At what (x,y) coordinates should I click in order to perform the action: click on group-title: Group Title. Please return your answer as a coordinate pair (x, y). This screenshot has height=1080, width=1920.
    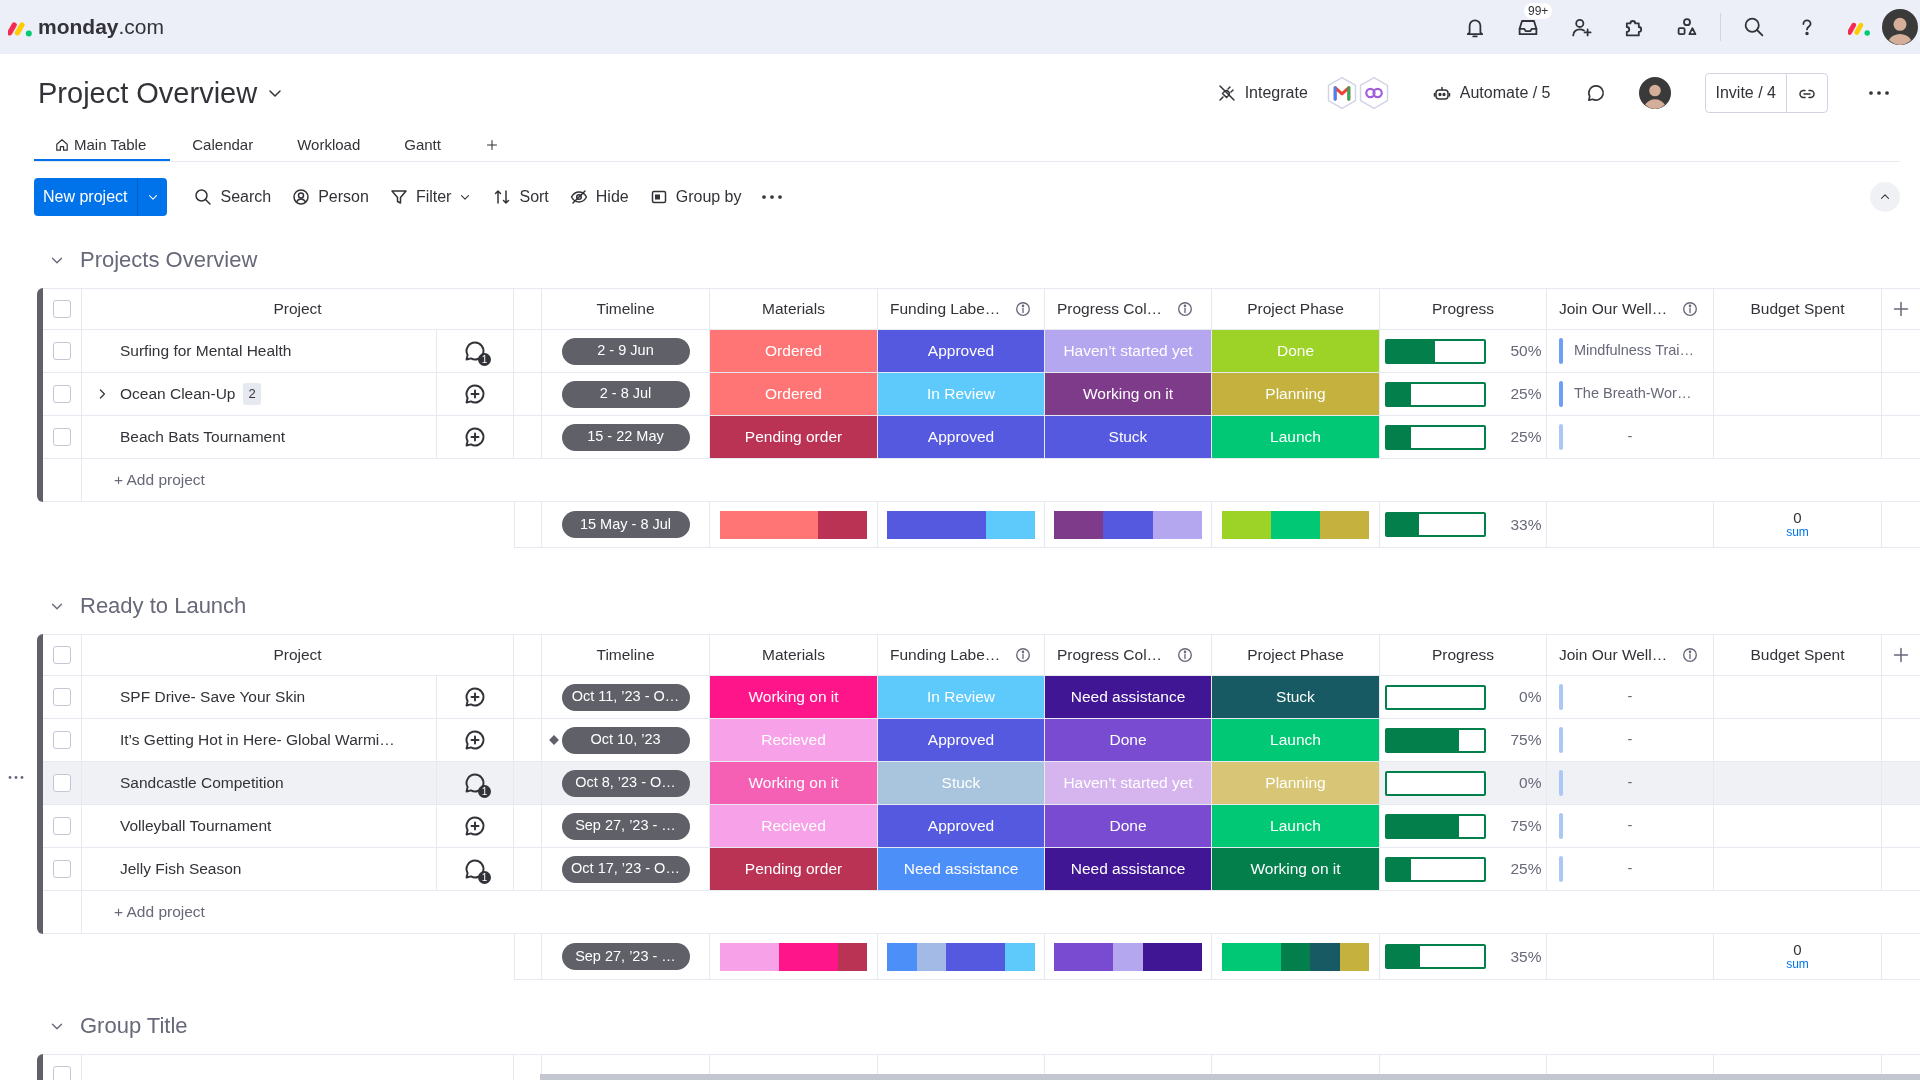
    Looking at the image, I should click on (134, 1026).